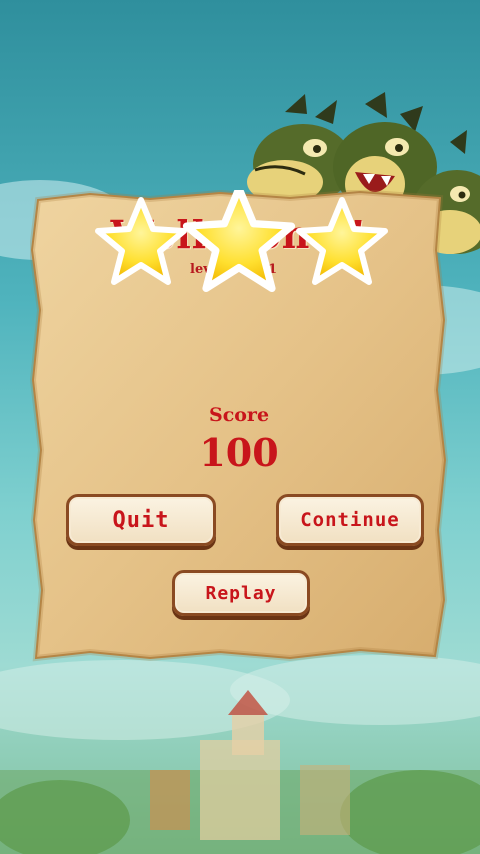 The width and height of the screenshot is (480, 854). What do you see at coordinates (350, 520) in the screenshot?
I see `continue-button: Continue` at bounding box center [350, 520].